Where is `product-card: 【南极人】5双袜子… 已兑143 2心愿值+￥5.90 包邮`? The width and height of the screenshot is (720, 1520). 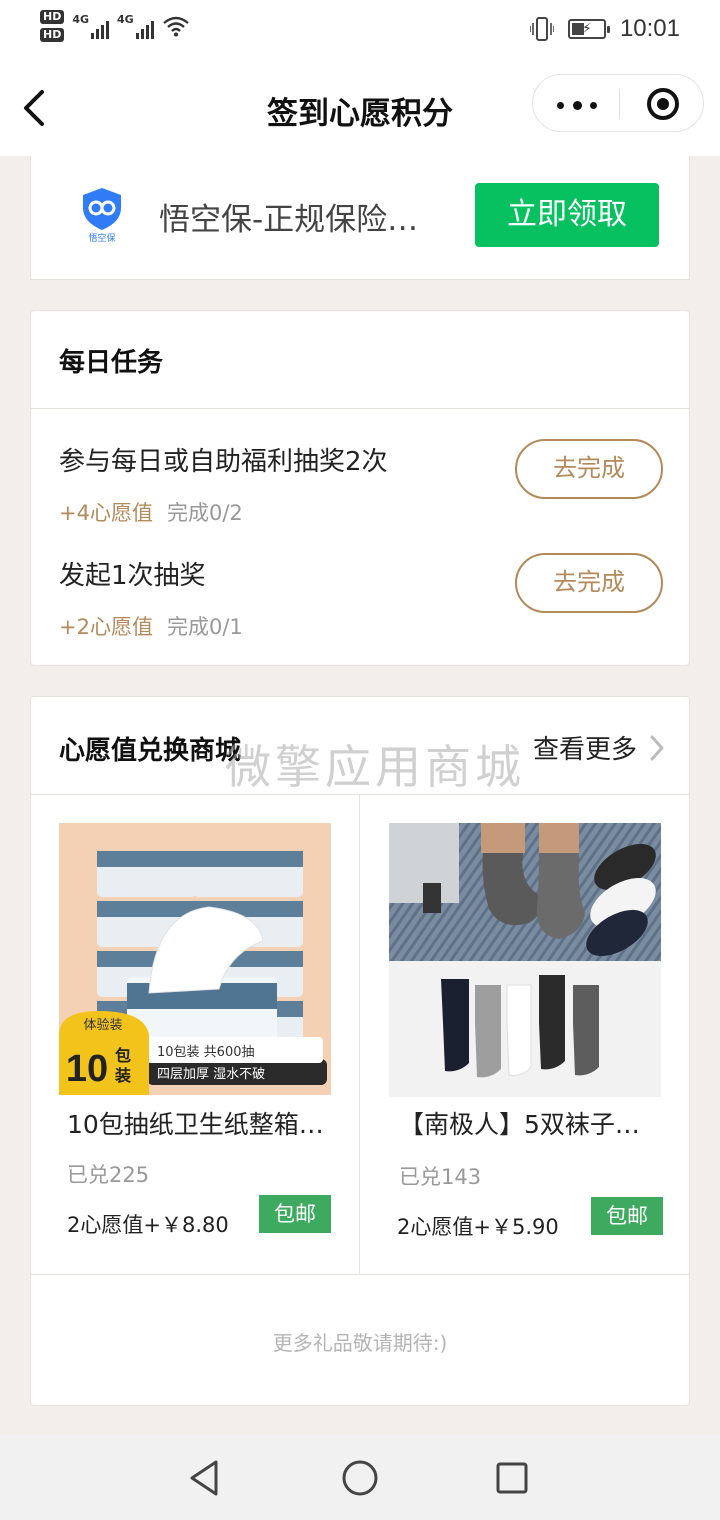 product-card: 【南极人】5双袜子… 已兑143 2心愿值+￥5.90 包邮 is located at coordinates (525, 1035).